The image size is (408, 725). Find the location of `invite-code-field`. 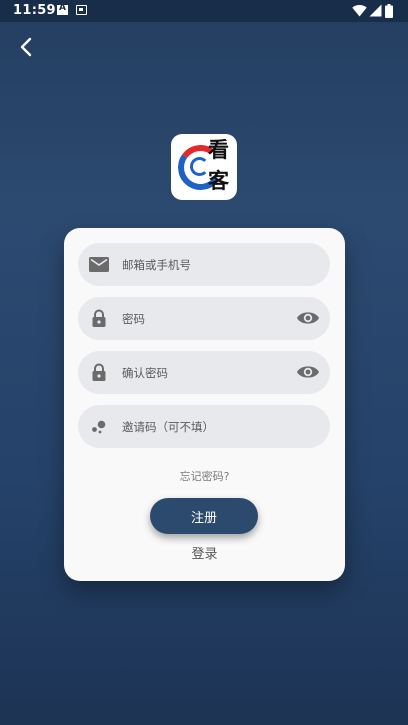

invite-code-field is located at coordinates (204, 426).